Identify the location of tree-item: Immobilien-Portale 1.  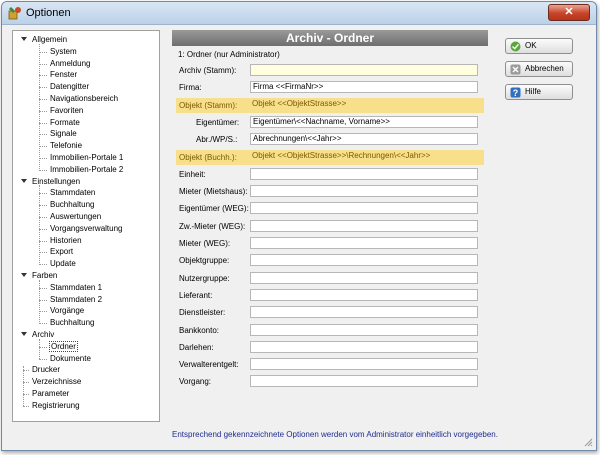
(86, 157).